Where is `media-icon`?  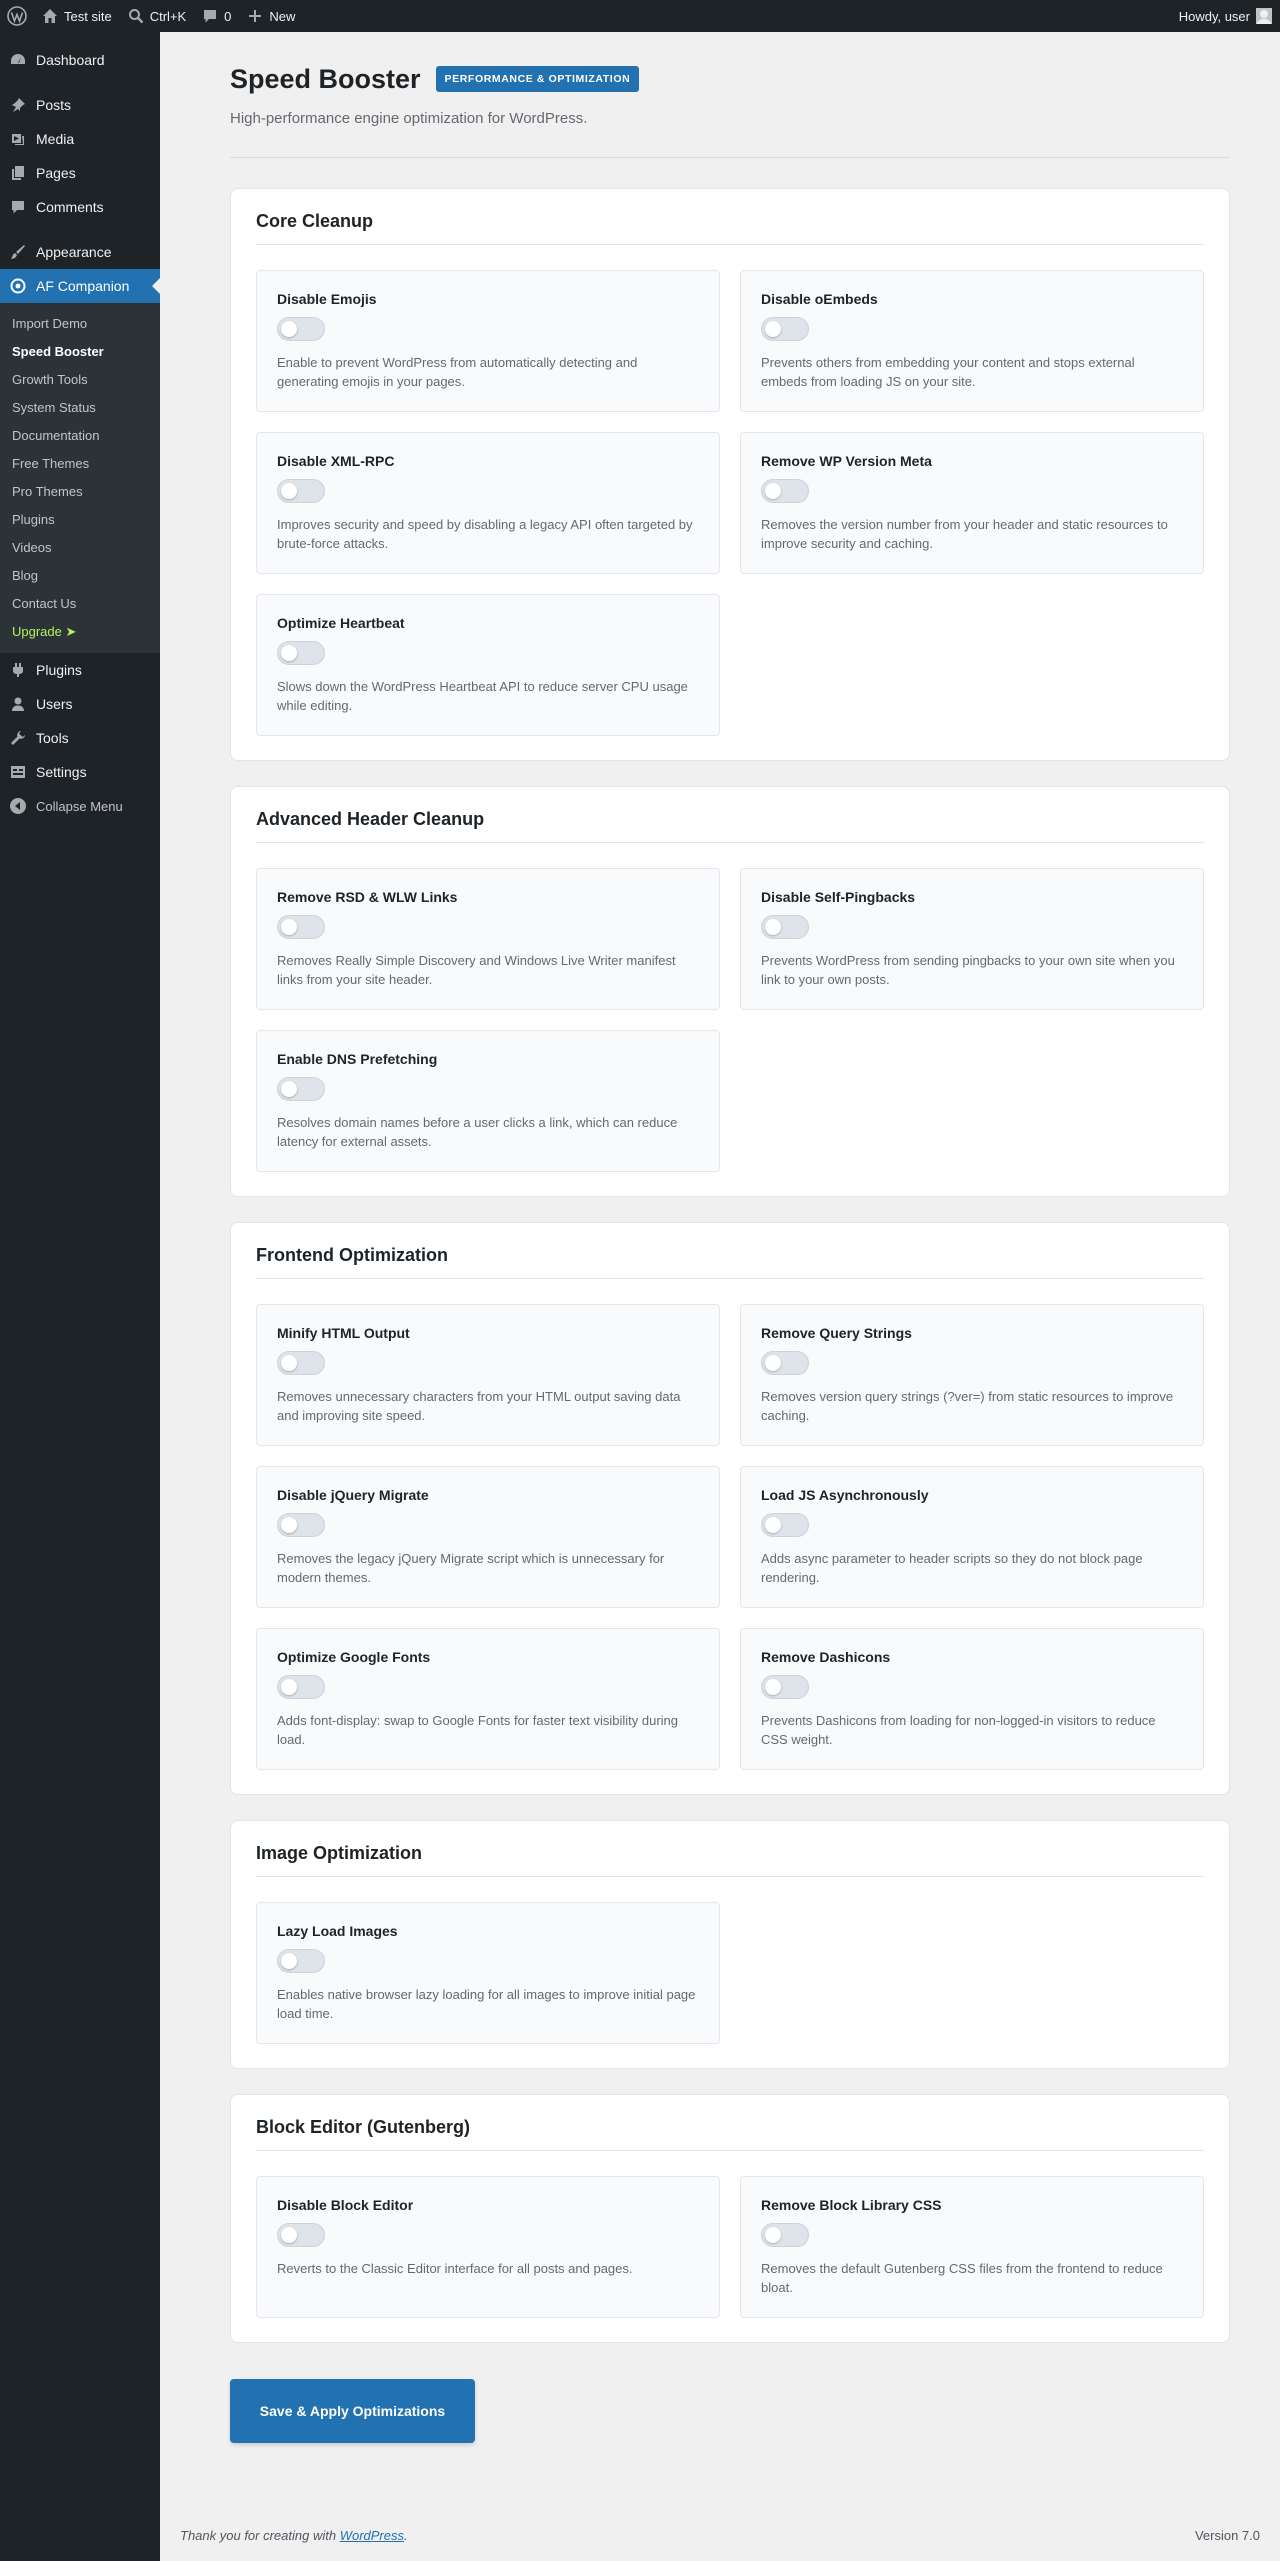 media-icon is located at coordinates (18, 139).